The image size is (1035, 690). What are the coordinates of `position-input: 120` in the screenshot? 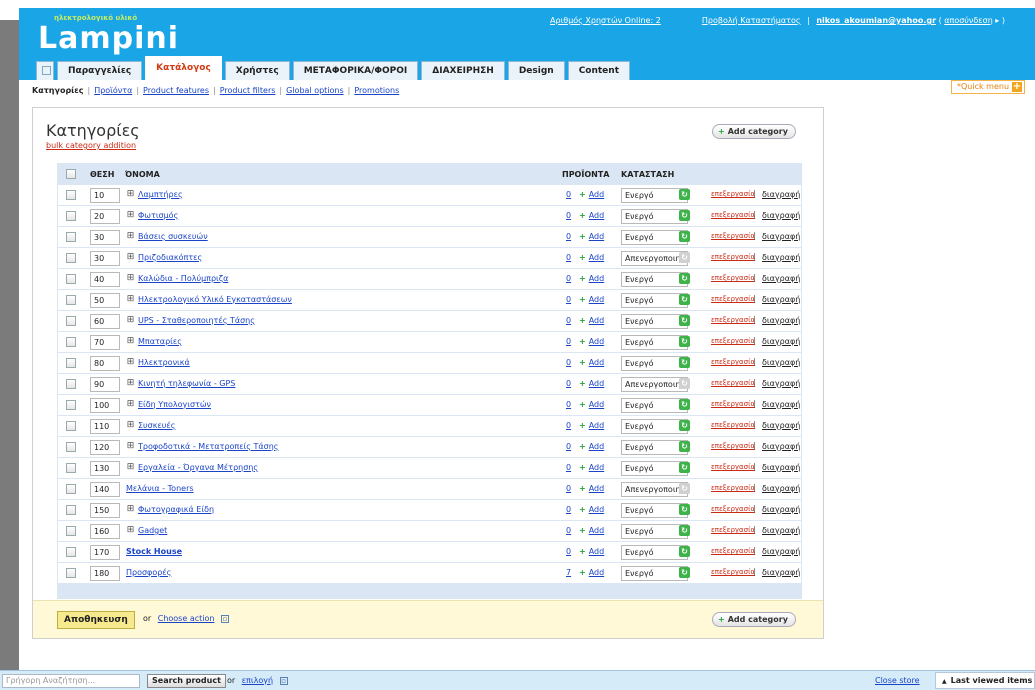 It's located at (105, 447).